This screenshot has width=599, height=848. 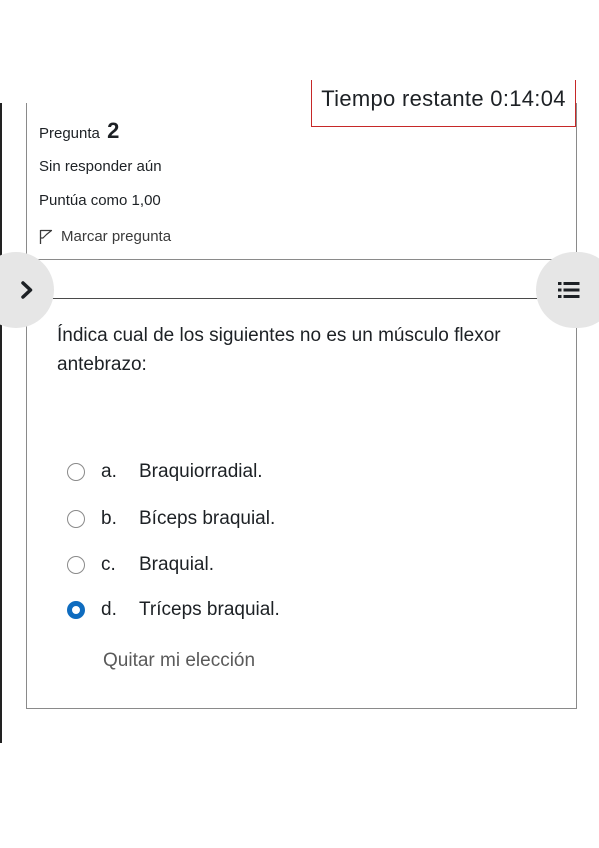 What do you see at coordinates (69, 133) in the screenshot?
I see `question-number-label: Pregunta` at bounding box center [69, 133].